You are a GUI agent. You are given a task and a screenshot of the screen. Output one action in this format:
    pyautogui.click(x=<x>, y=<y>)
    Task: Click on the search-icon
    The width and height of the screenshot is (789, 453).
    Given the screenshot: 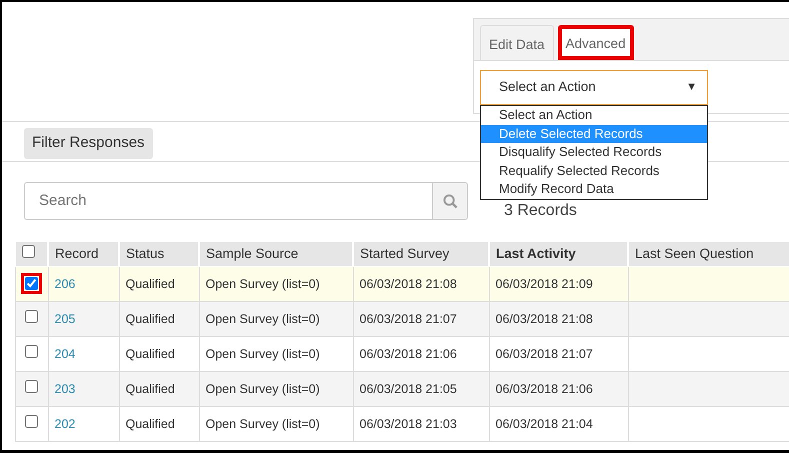 What is the action you would take?
    pyautogui.click(x=450, y=201)
    